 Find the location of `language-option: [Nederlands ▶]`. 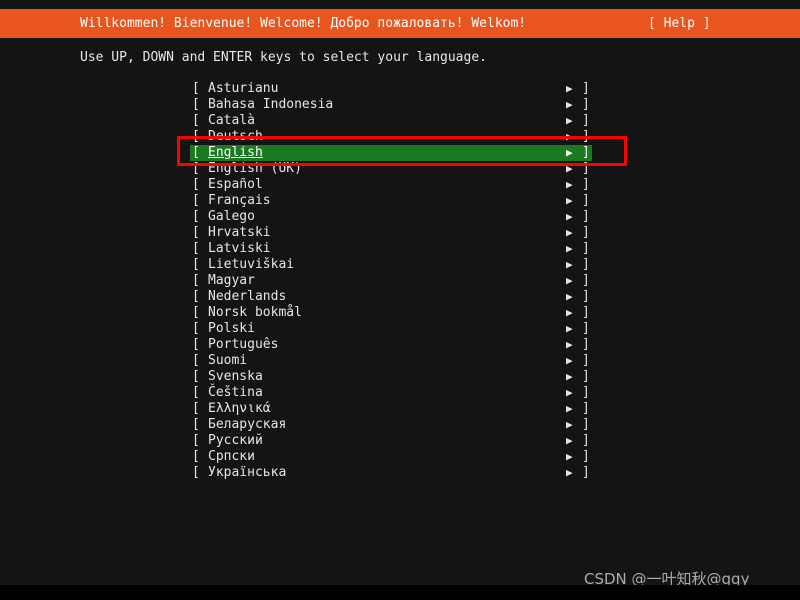

language-option: [Nederlands ▶] is located at coordinates (400, 297).